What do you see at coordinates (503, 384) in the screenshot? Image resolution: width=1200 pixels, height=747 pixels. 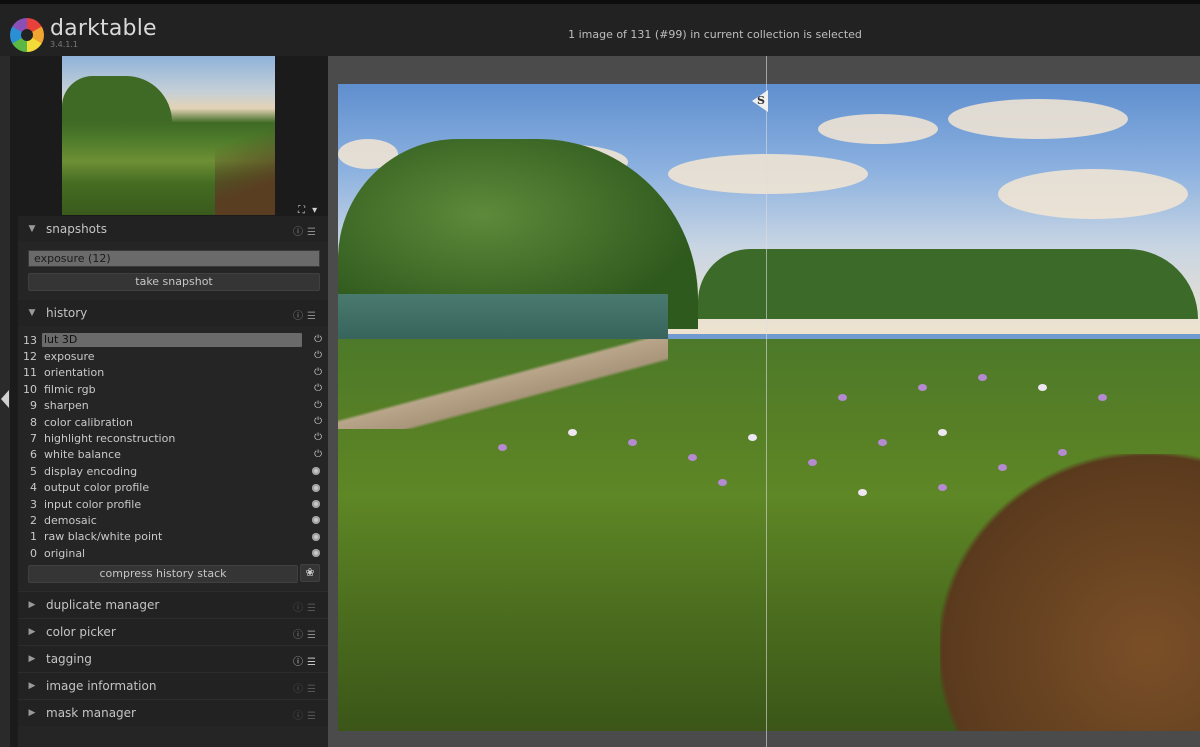 I see `photo-path` at bounding box center [503, 384].